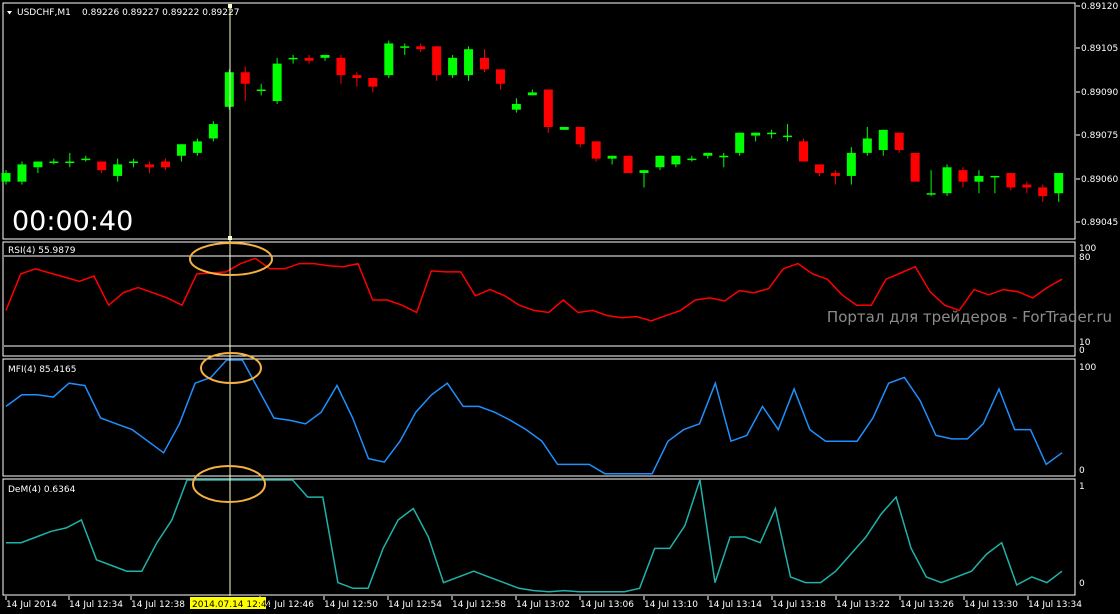 The width and height of the screenshot is (1120, 614). Describe the element at coordinates (607, 605) in the screenshot. I see `time-tick: 14 Jul 13:06` at that location.